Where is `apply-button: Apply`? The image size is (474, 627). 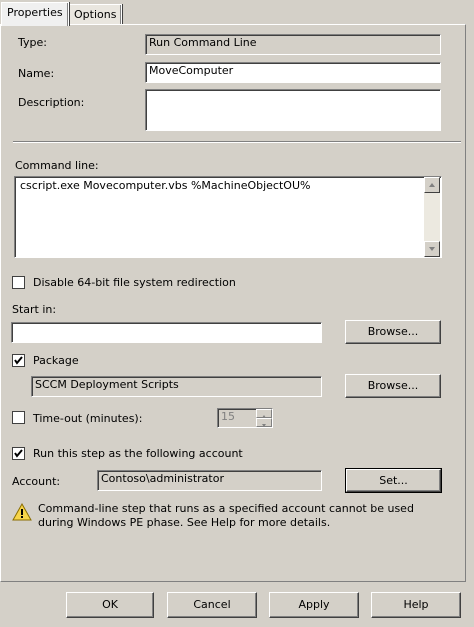 apply-button: Apply is located at coordinates (314, 605).